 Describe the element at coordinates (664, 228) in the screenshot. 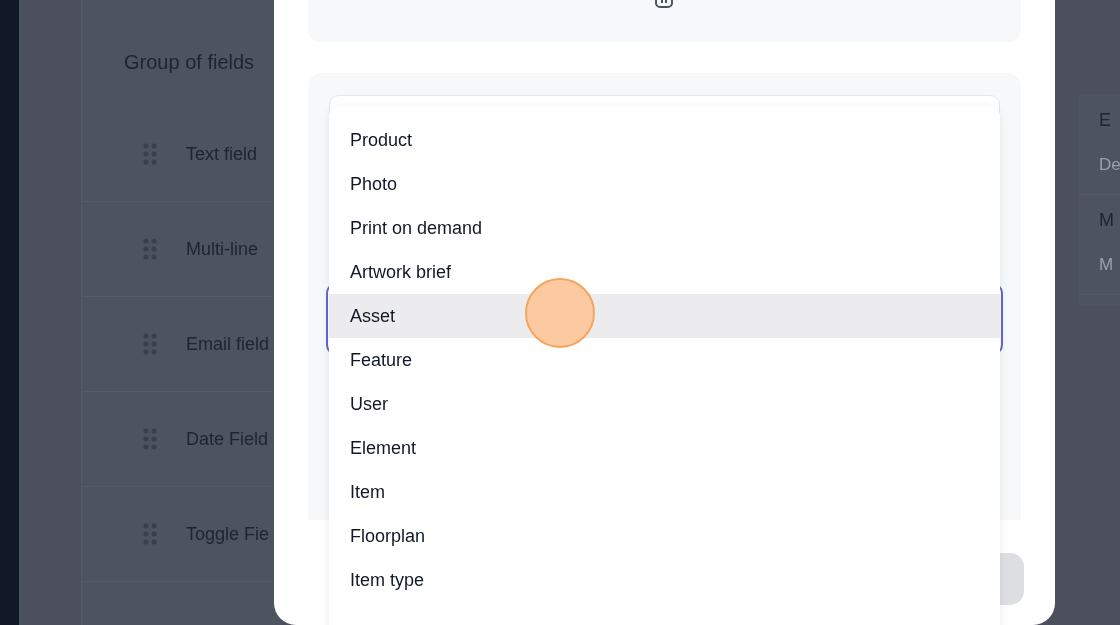

I see `dropdown-option: Print on demand` at that location.